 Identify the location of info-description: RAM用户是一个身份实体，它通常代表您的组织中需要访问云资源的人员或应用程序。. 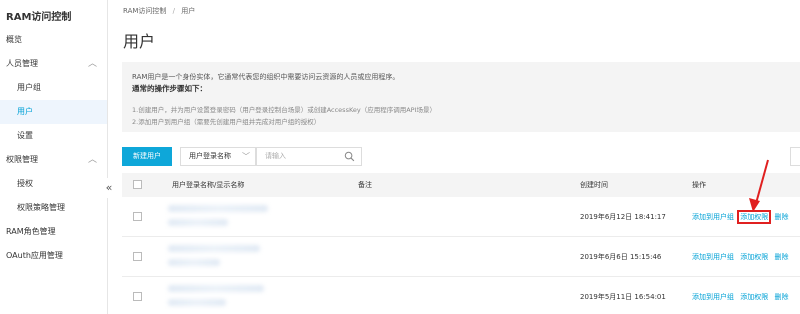
(266, 77).